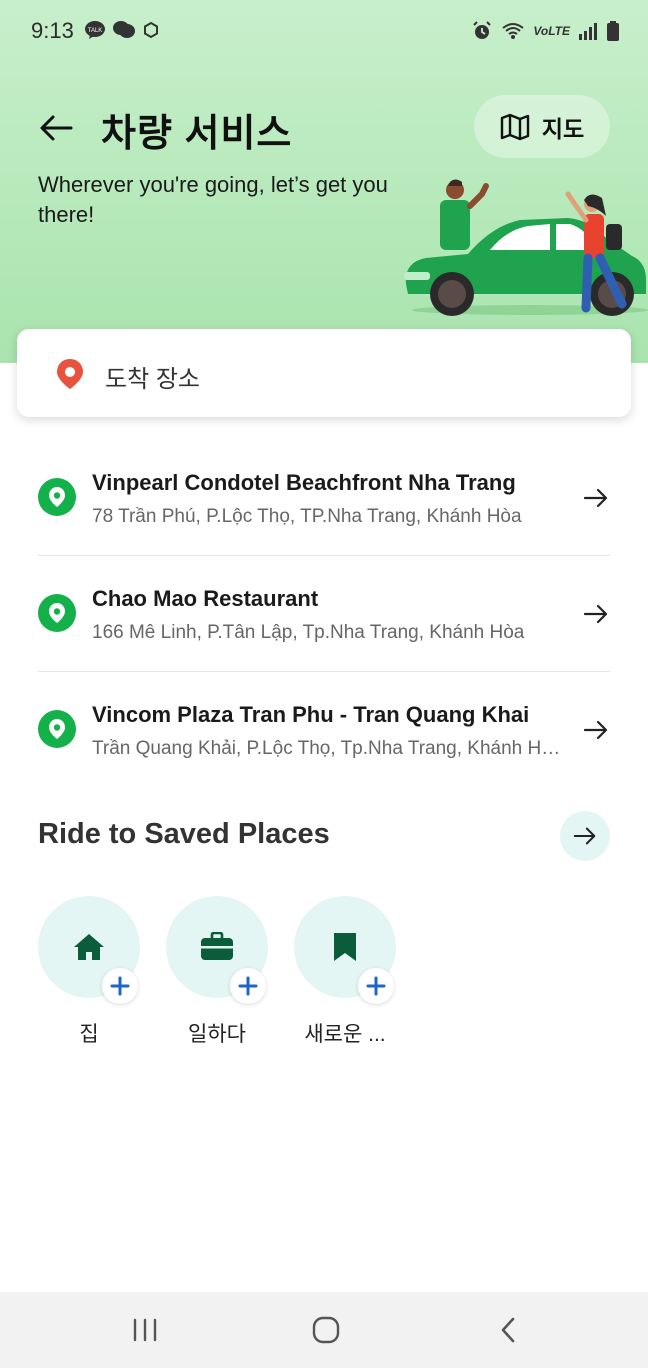 The height and width of the screenshot is (1368, 648). I want to click on recent-place-name: Chao Mao Restaurant, so click(205, 598).